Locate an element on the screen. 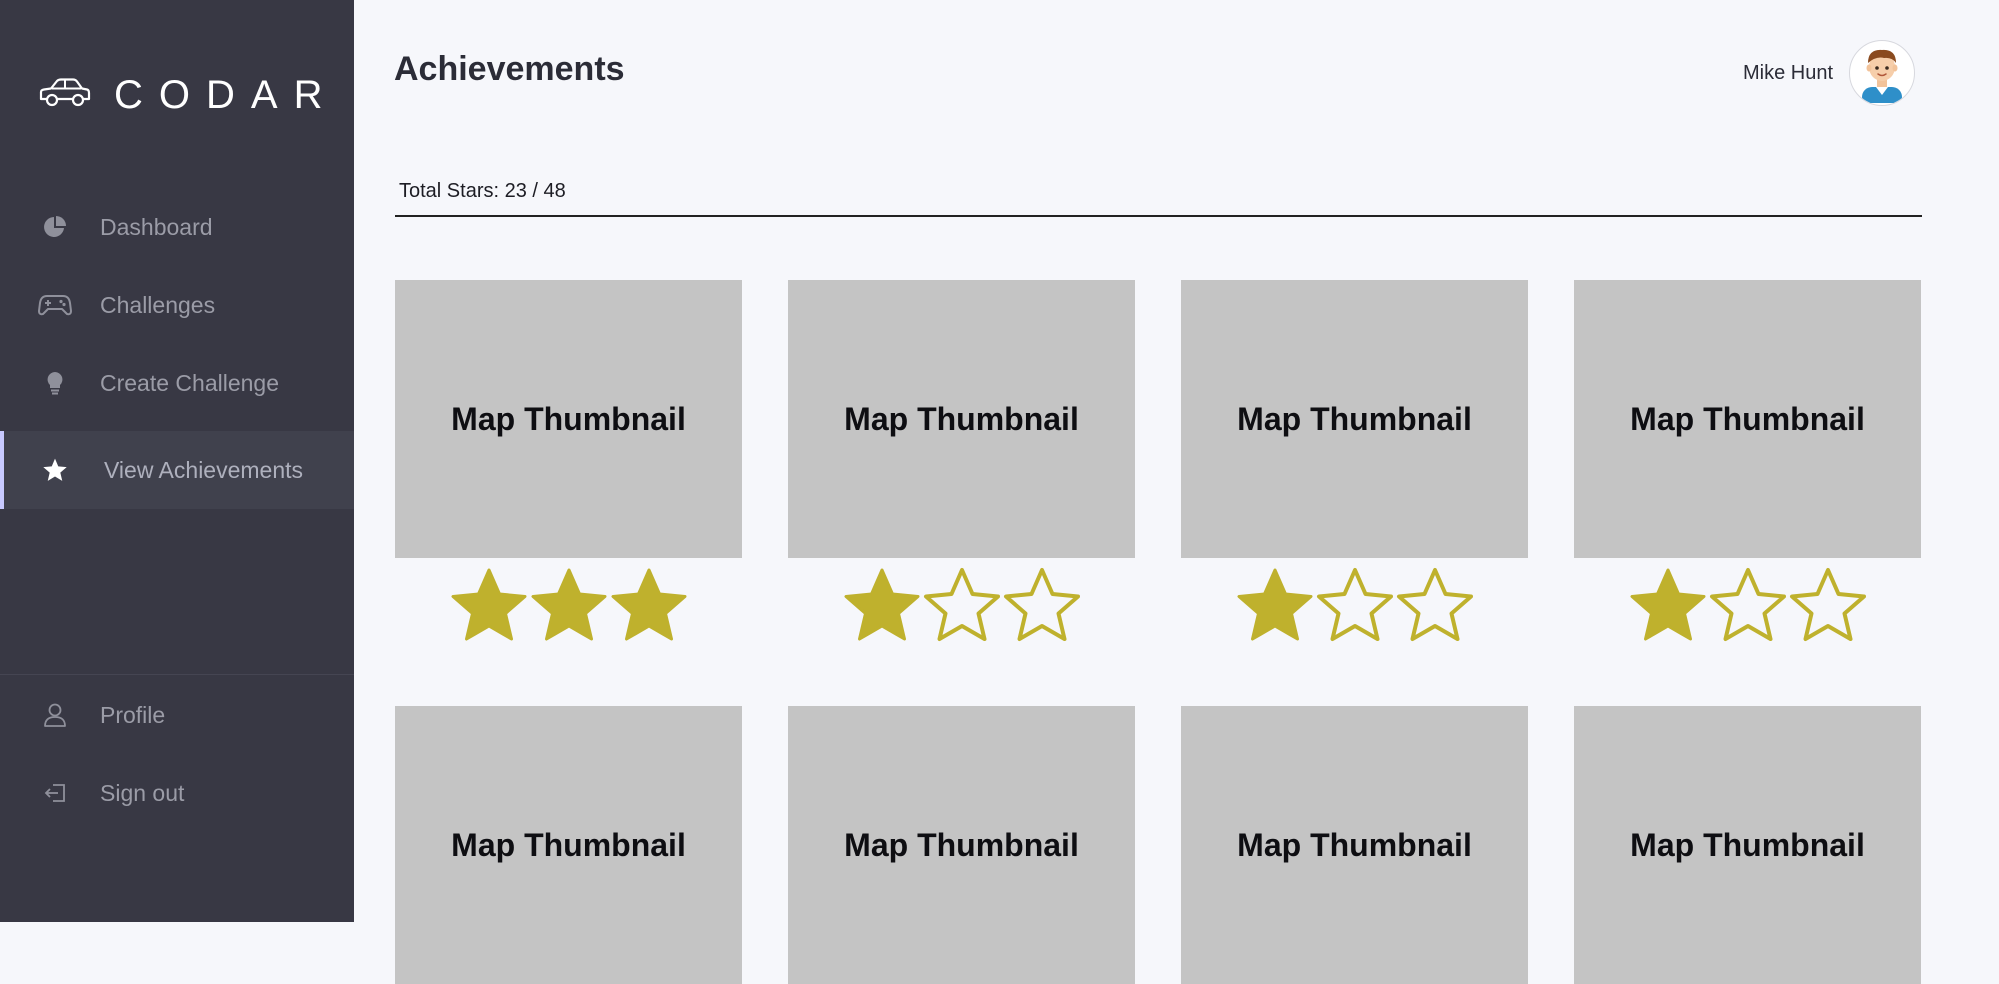 The height and width of the screenshot is (984, 1999). sidebar-item-profile: Profile is located at coordinates (177, 715).